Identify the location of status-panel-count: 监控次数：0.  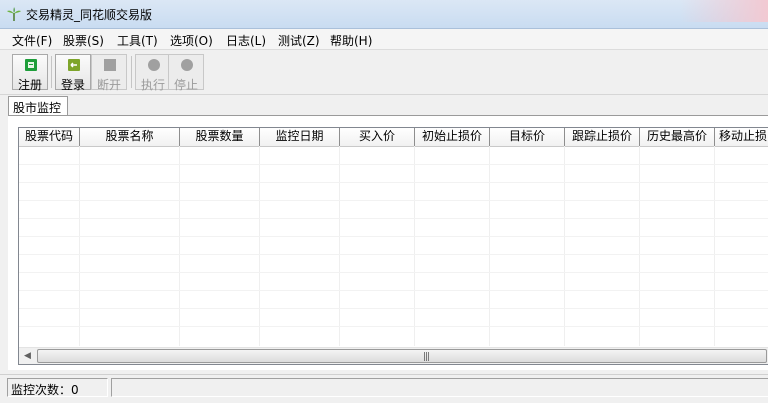
(57, 387).